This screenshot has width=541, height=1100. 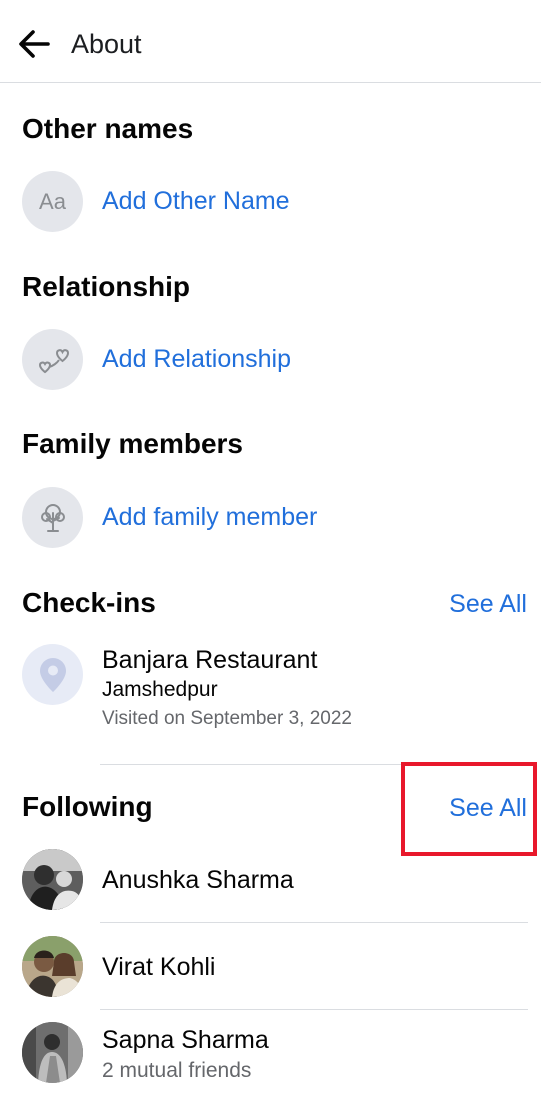 I want to click on mutual-friends-count: 2 mutual friends, so click(x=177, y=1070).